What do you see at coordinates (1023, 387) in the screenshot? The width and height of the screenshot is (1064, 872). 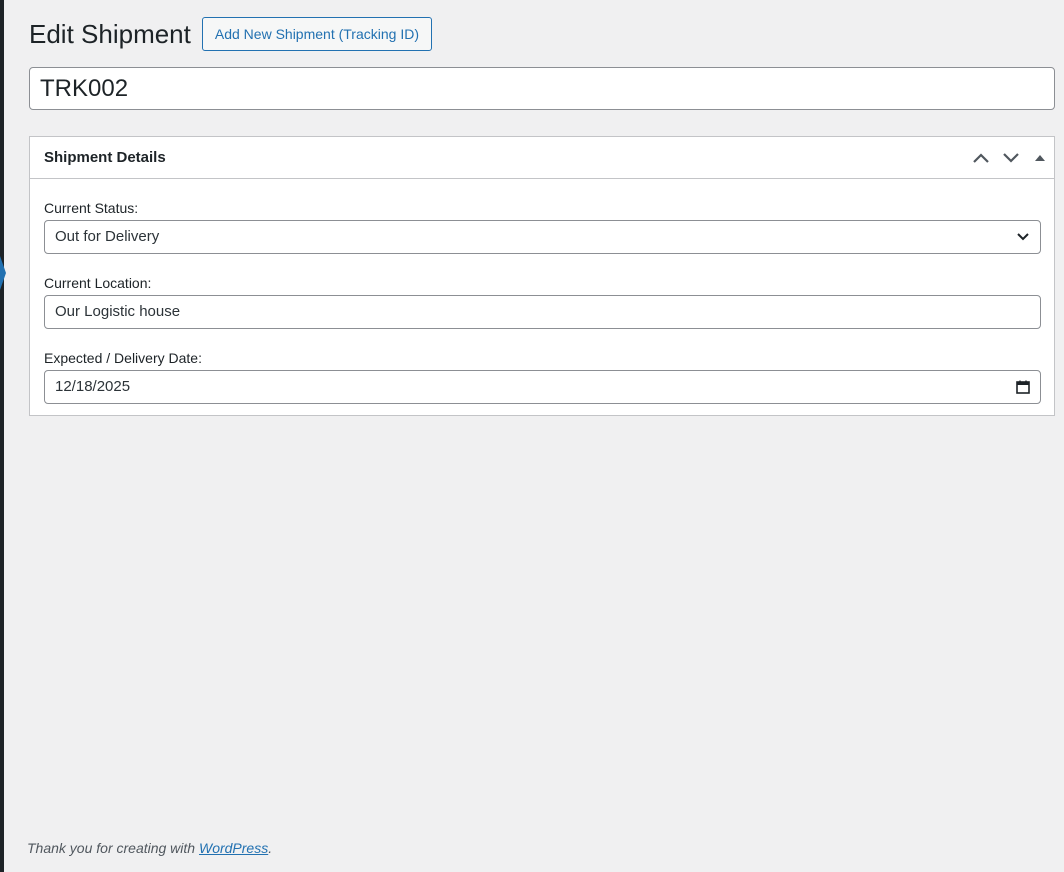 I see `calendar-icon` at bounding box center [1023, 387].